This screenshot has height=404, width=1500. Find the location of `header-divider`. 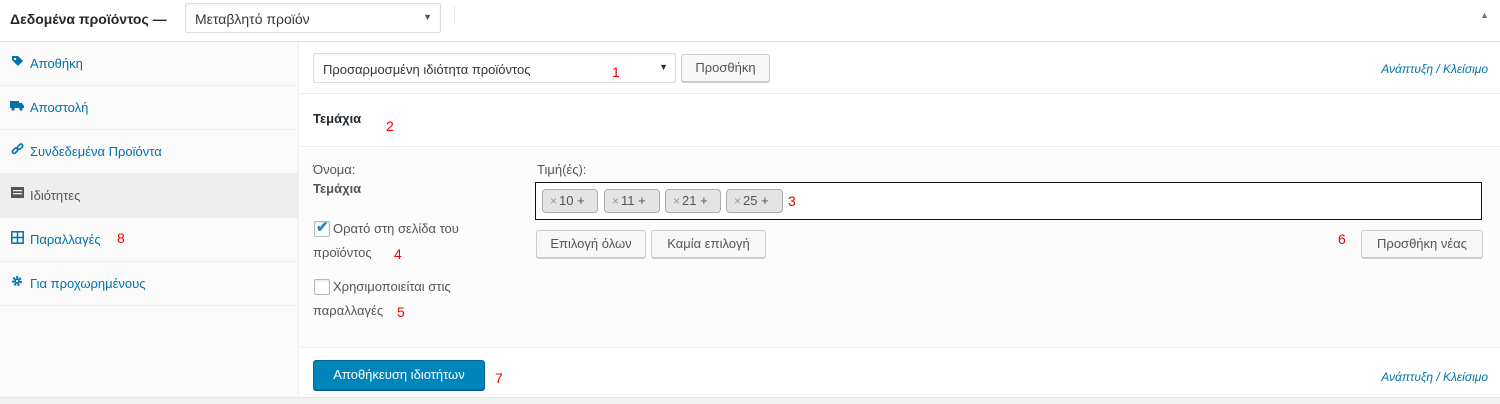

header-divider is located at coordinates (454, 15).